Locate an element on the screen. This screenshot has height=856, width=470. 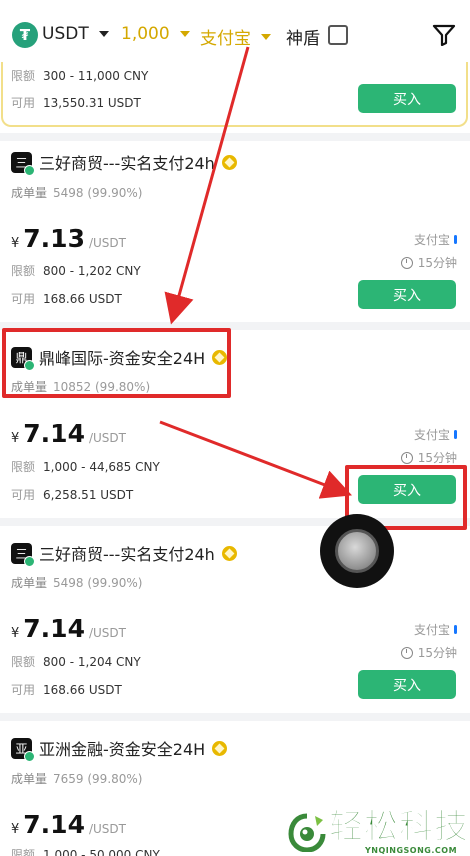
shield-checkbox is located at coordinates (338, 35).